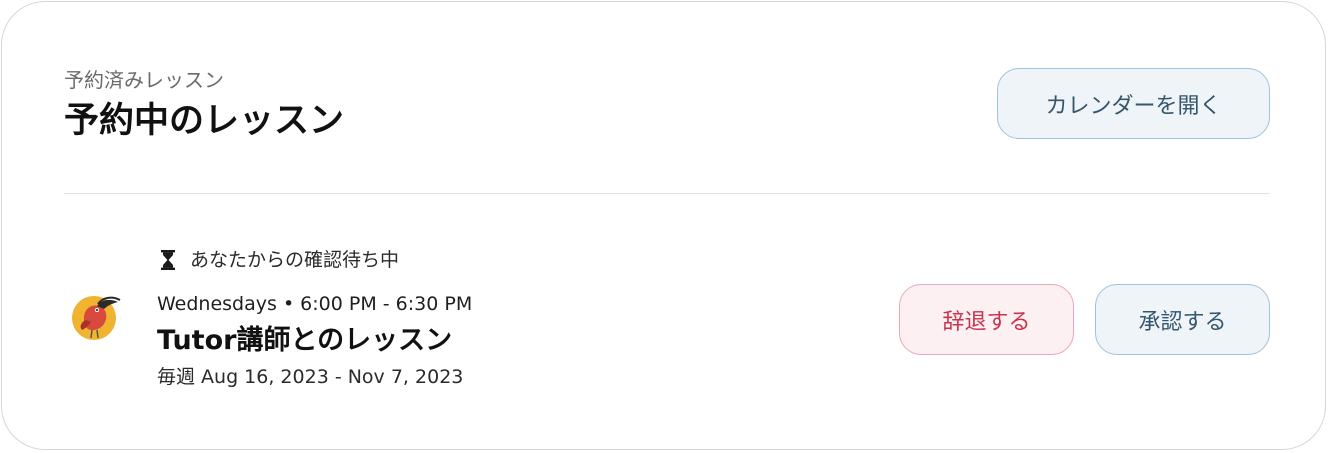 This screenshot has height=453, width=1329. Describe the element at coordinates (144, 80) in the screenshot. I see `section-subtitle: 予約済みレッスン` at that location.